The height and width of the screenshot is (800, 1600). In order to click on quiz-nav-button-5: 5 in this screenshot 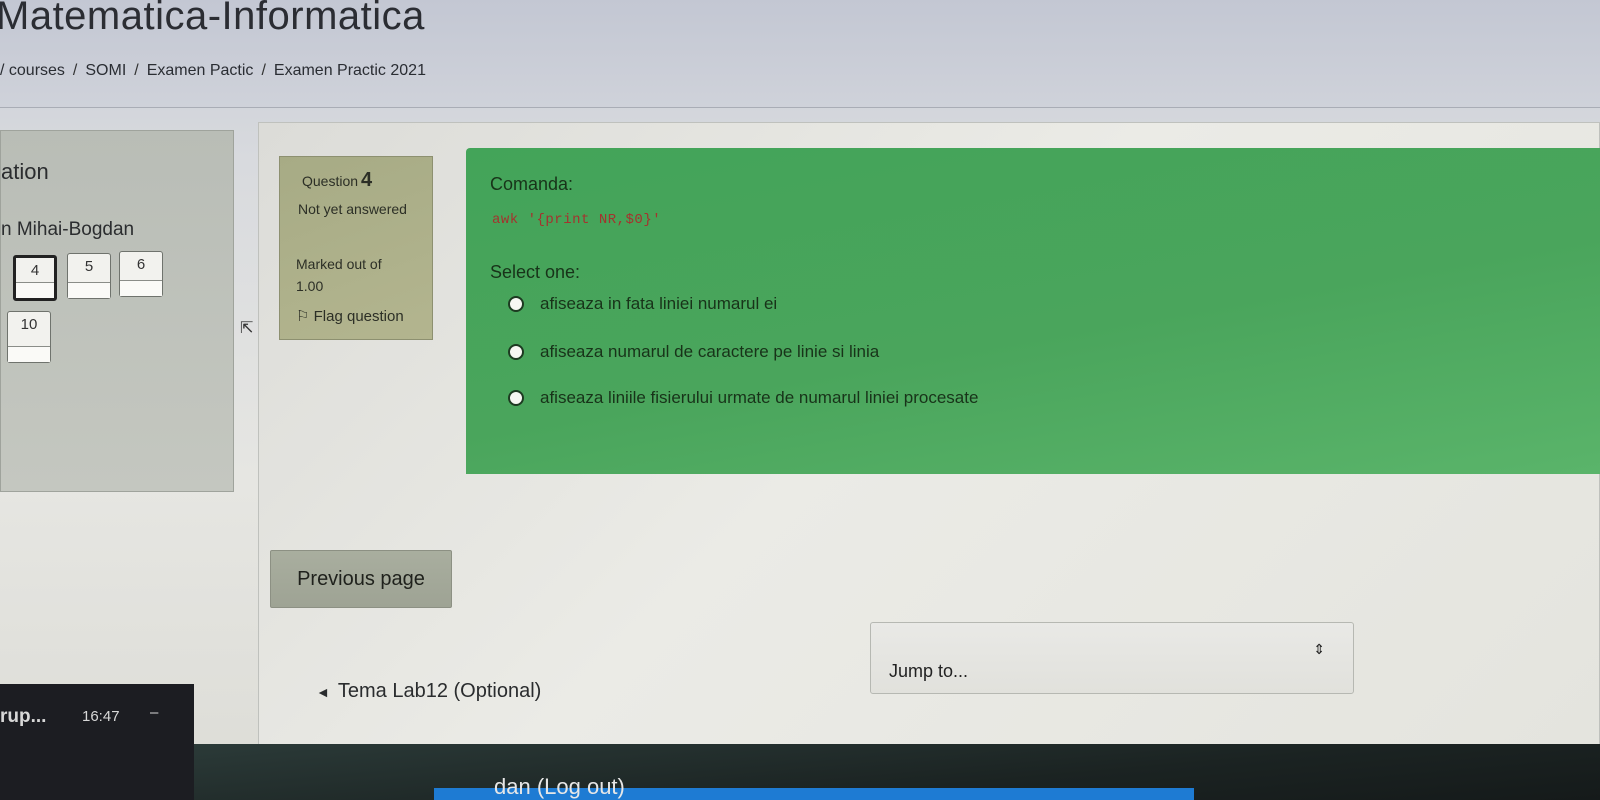, I will do `click(89, 276)`.